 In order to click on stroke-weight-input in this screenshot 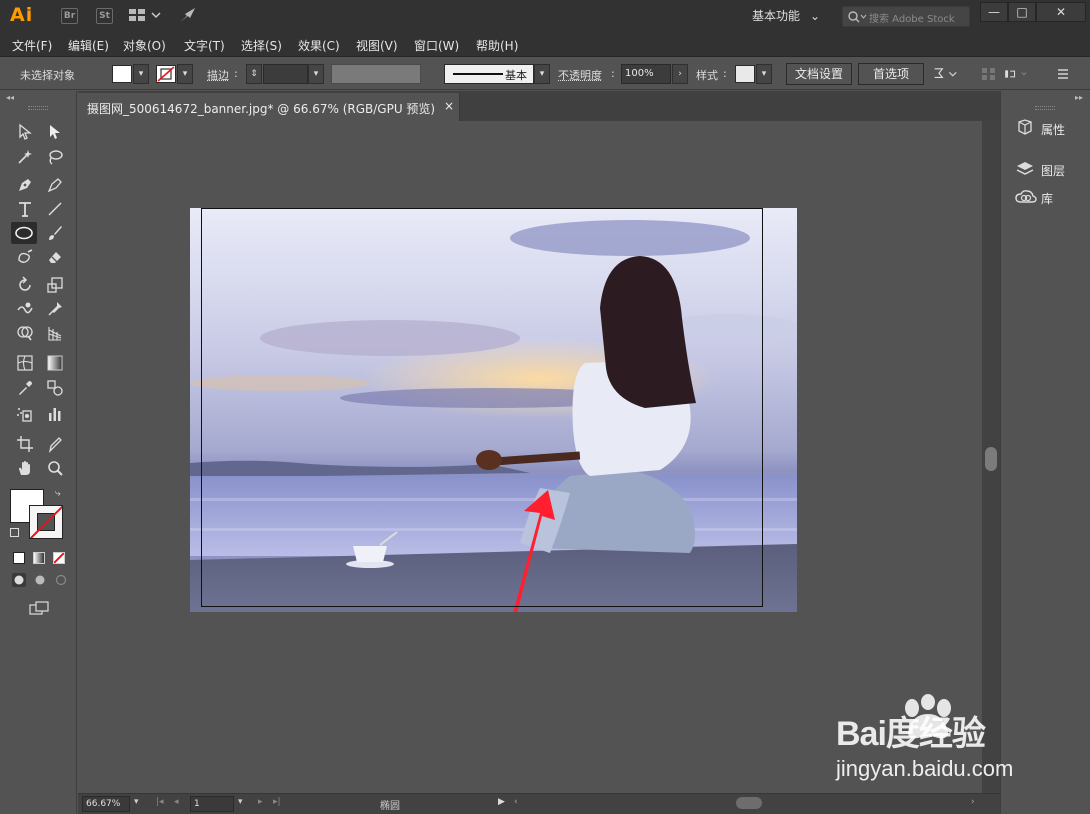, I will do `click(285, 74)`.